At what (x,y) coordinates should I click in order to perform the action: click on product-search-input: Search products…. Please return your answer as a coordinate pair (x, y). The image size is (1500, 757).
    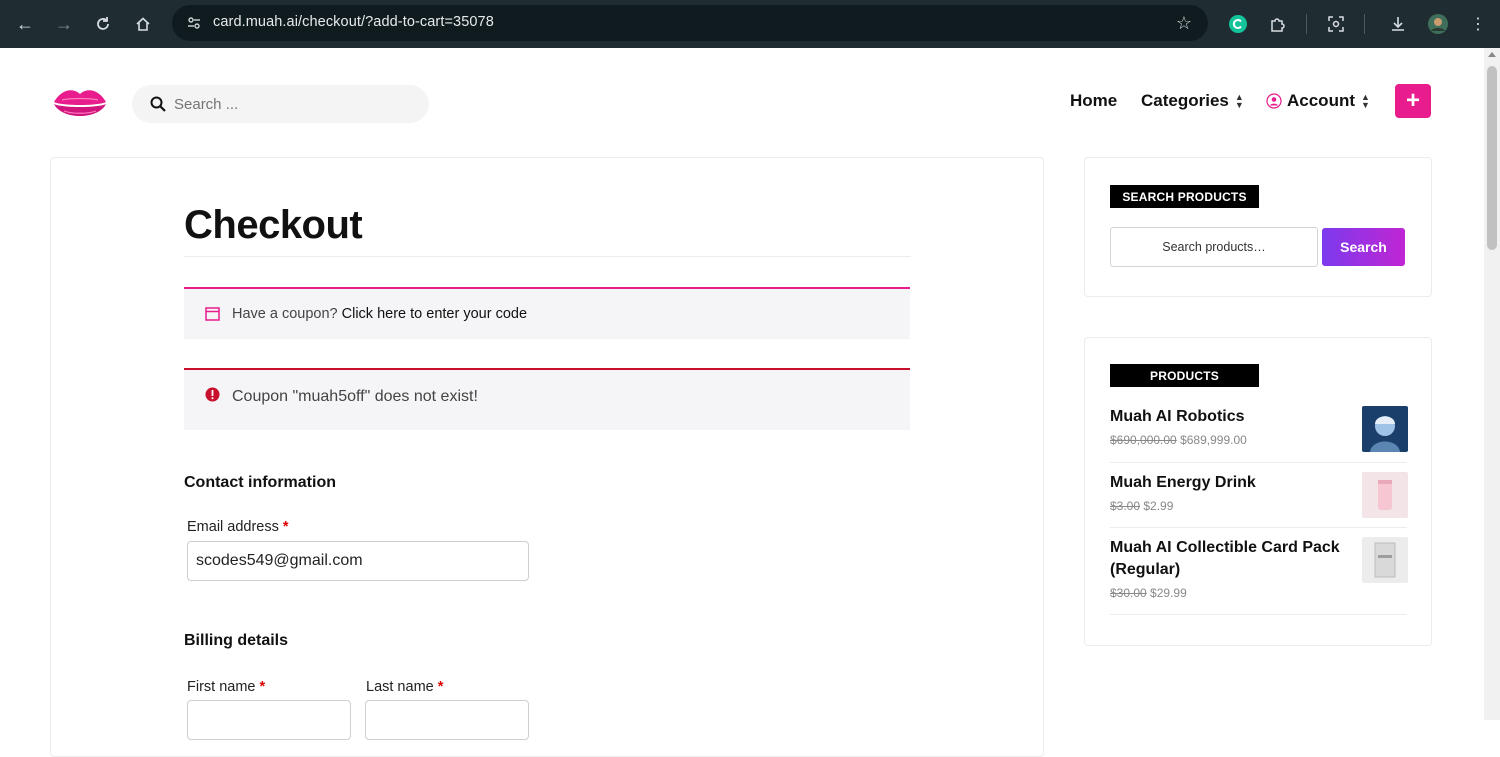
    Looking at the image, I should click on (1214, 247).